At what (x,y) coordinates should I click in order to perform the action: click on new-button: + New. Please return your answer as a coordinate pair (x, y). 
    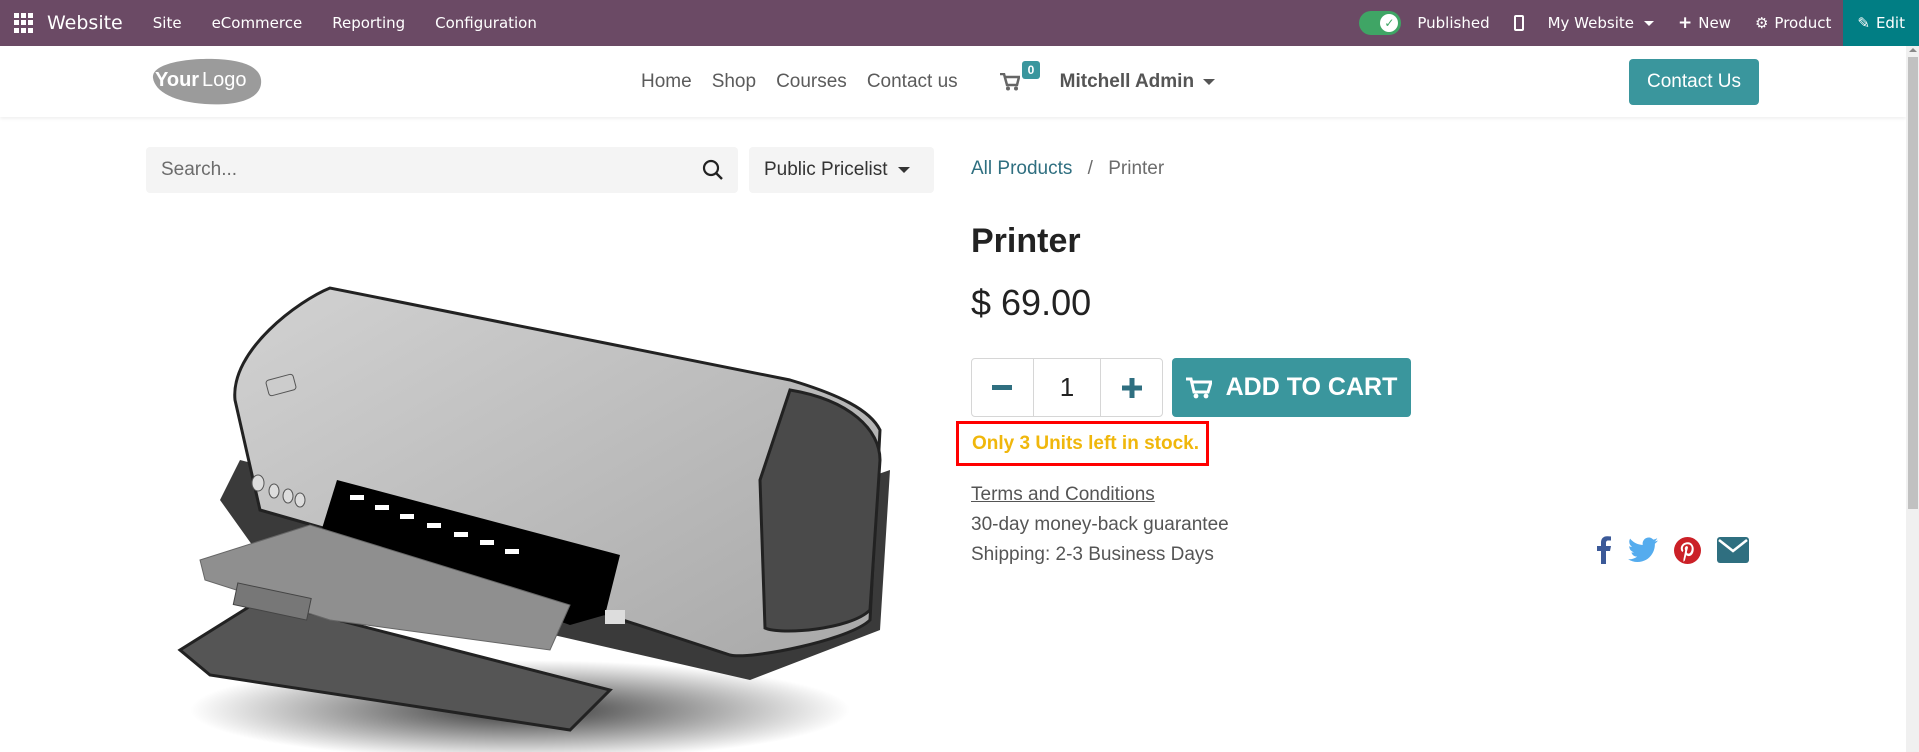
    Looking at the image, I should click on (1704, 23).